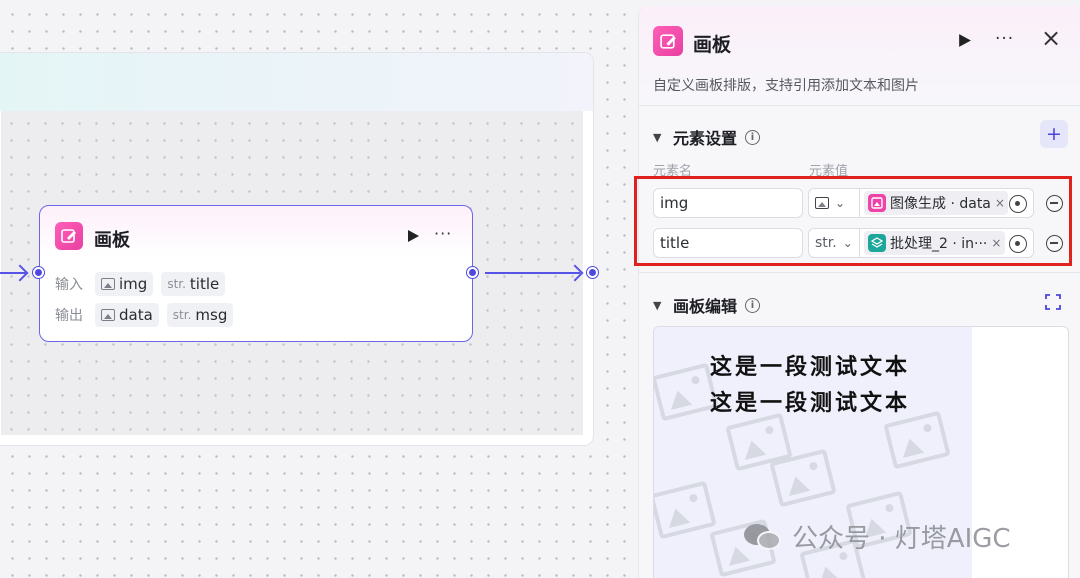 This screenshot has width=1080, height=578. What do you see at coordinates (472, 272) in the screenshot?
I see `node-output-port` at bounding box center [472, 272].